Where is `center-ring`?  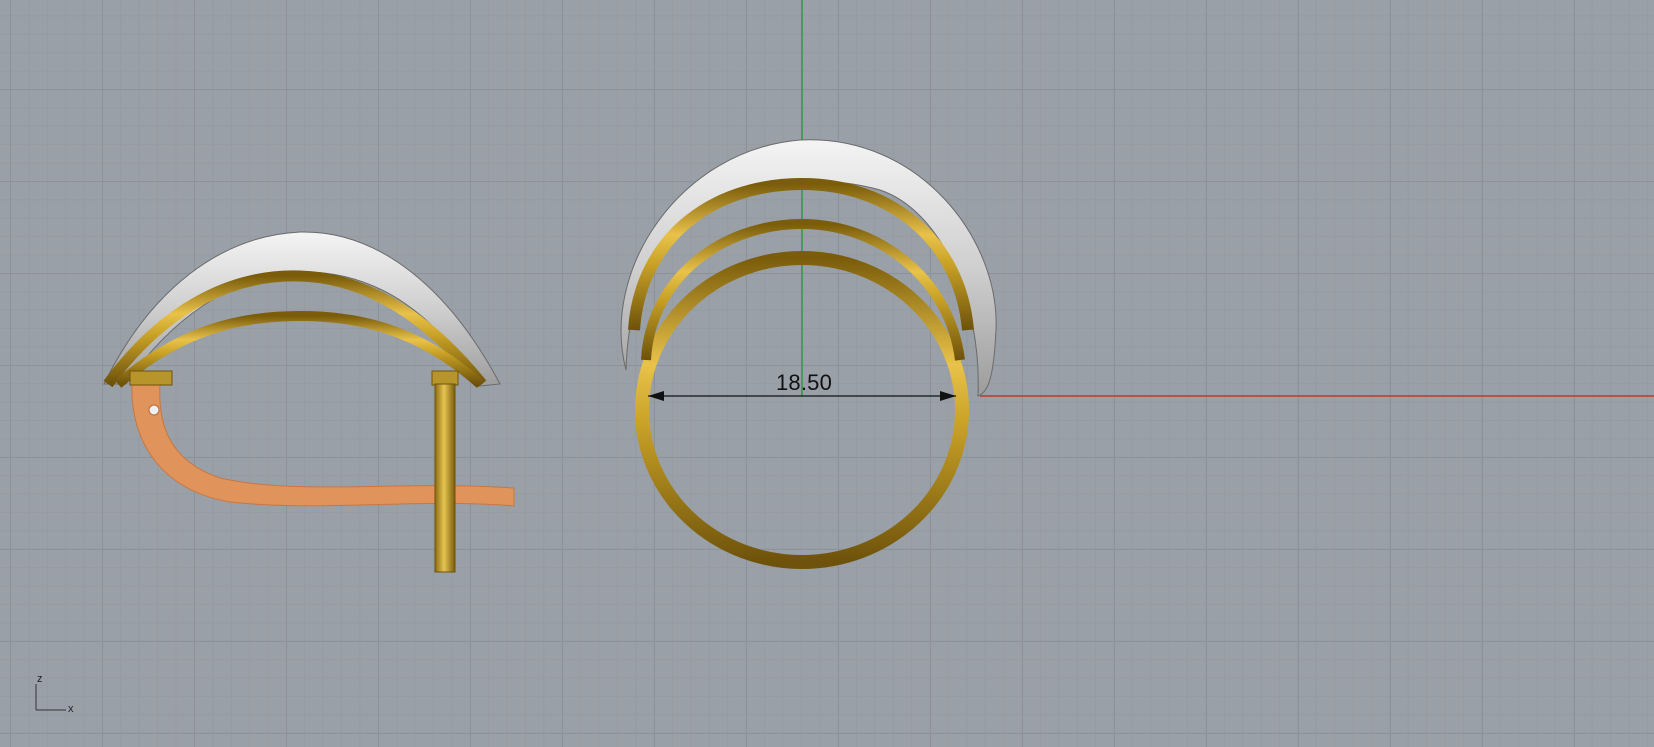 center-ring is located at coordinates (808, 354).